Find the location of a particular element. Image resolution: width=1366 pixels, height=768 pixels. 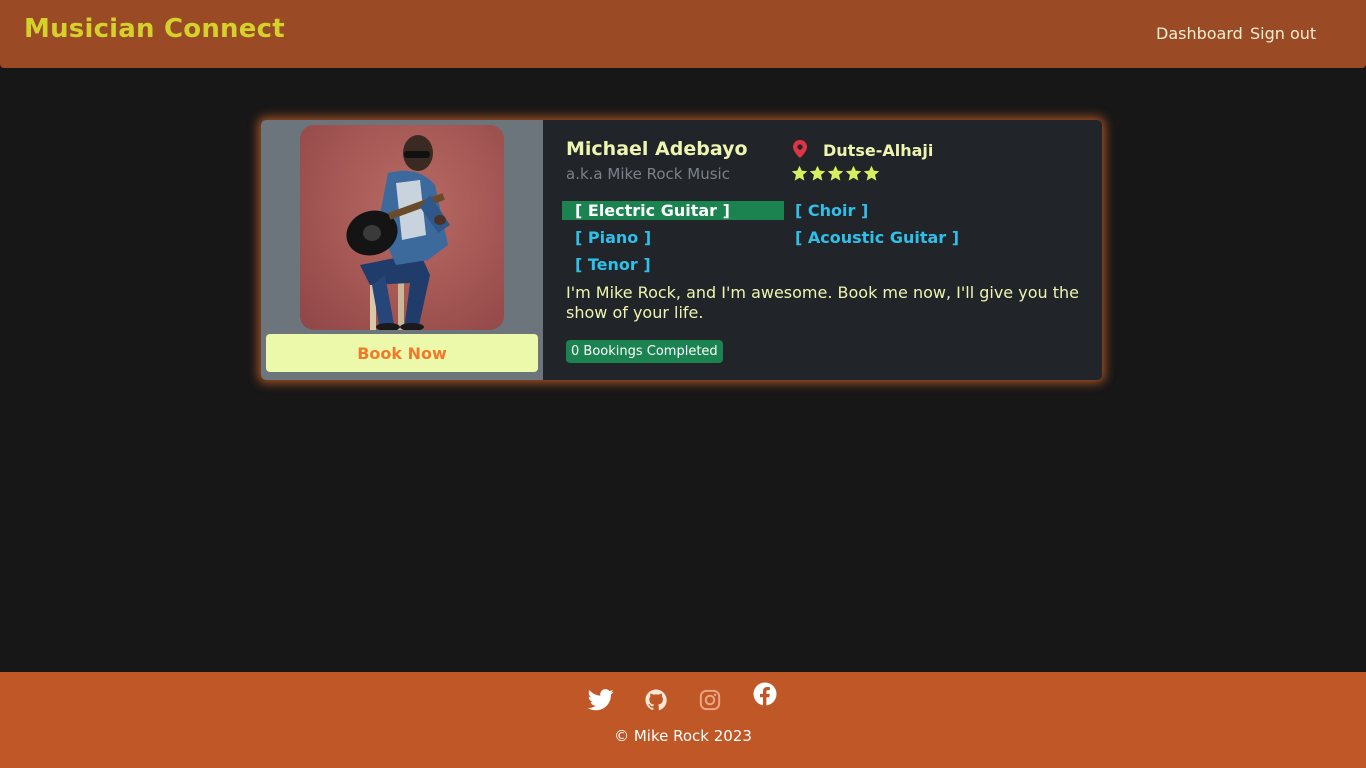

facebook-icon is located at coordinates (765, 694).